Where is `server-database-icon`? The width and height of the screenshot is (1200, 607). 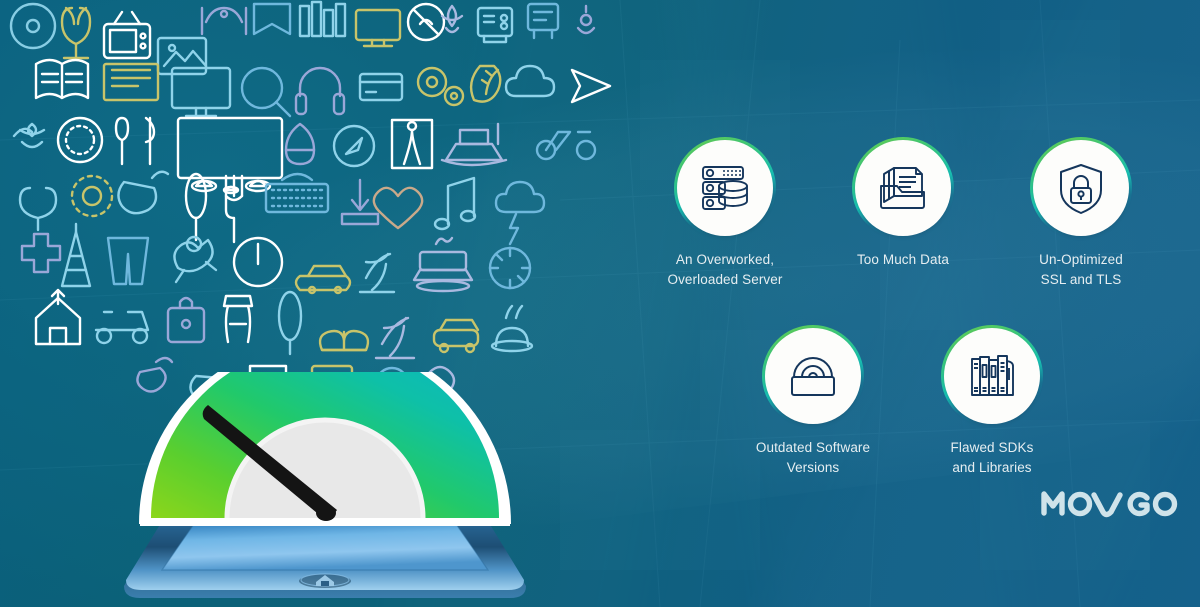
server-database-icon is located at coordinates (725, 188).